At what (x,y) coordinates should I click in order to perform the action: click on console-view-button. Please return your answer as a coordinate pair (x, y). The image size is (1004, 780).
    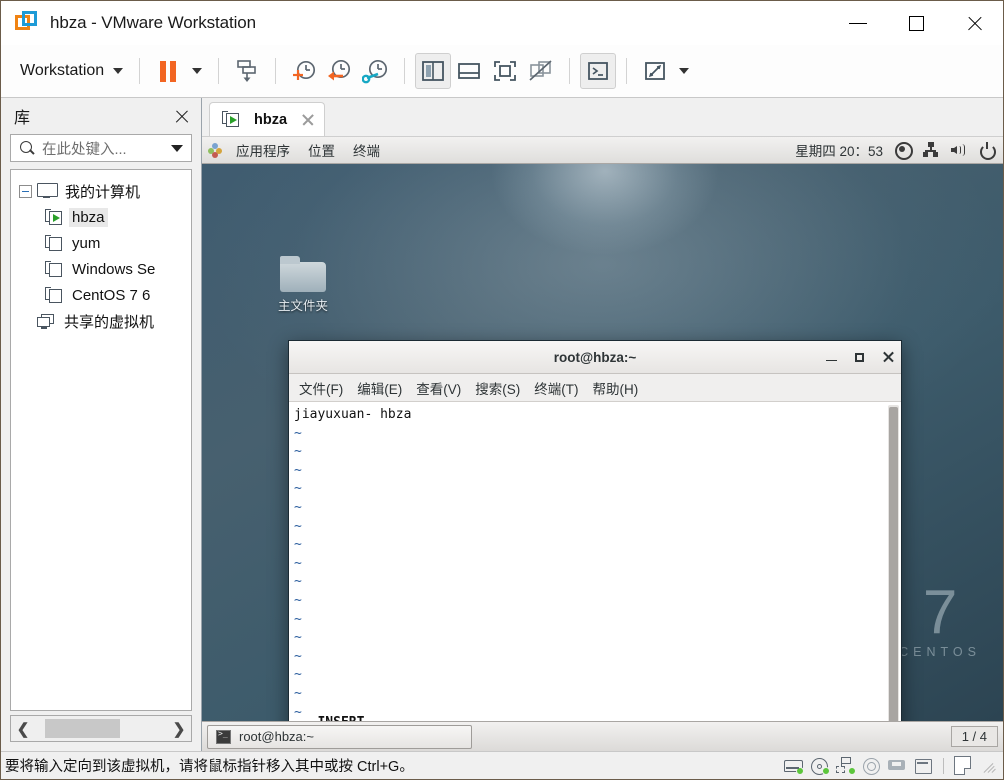
    Looking at the image, I should click on (598, 71).